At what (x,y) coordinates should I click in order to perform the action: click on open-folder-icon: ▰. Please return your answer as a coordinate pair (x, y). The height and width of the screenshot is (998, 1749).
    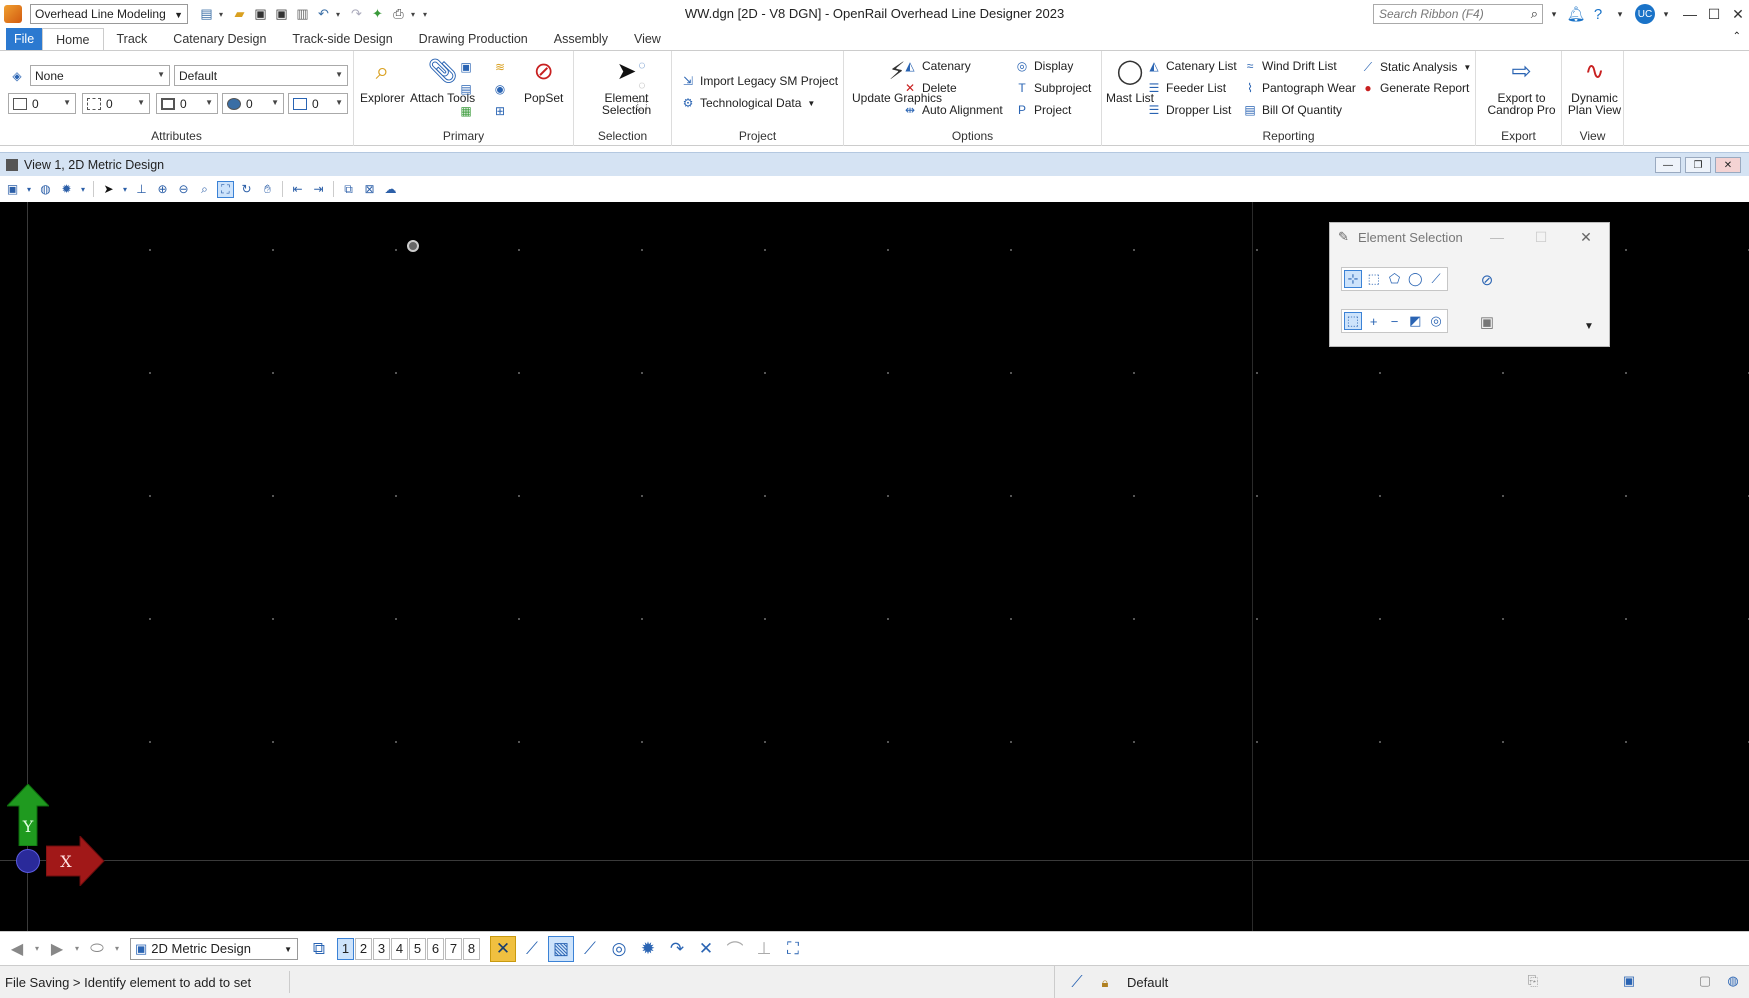
    Looking at the image, I should click on (239, 14).